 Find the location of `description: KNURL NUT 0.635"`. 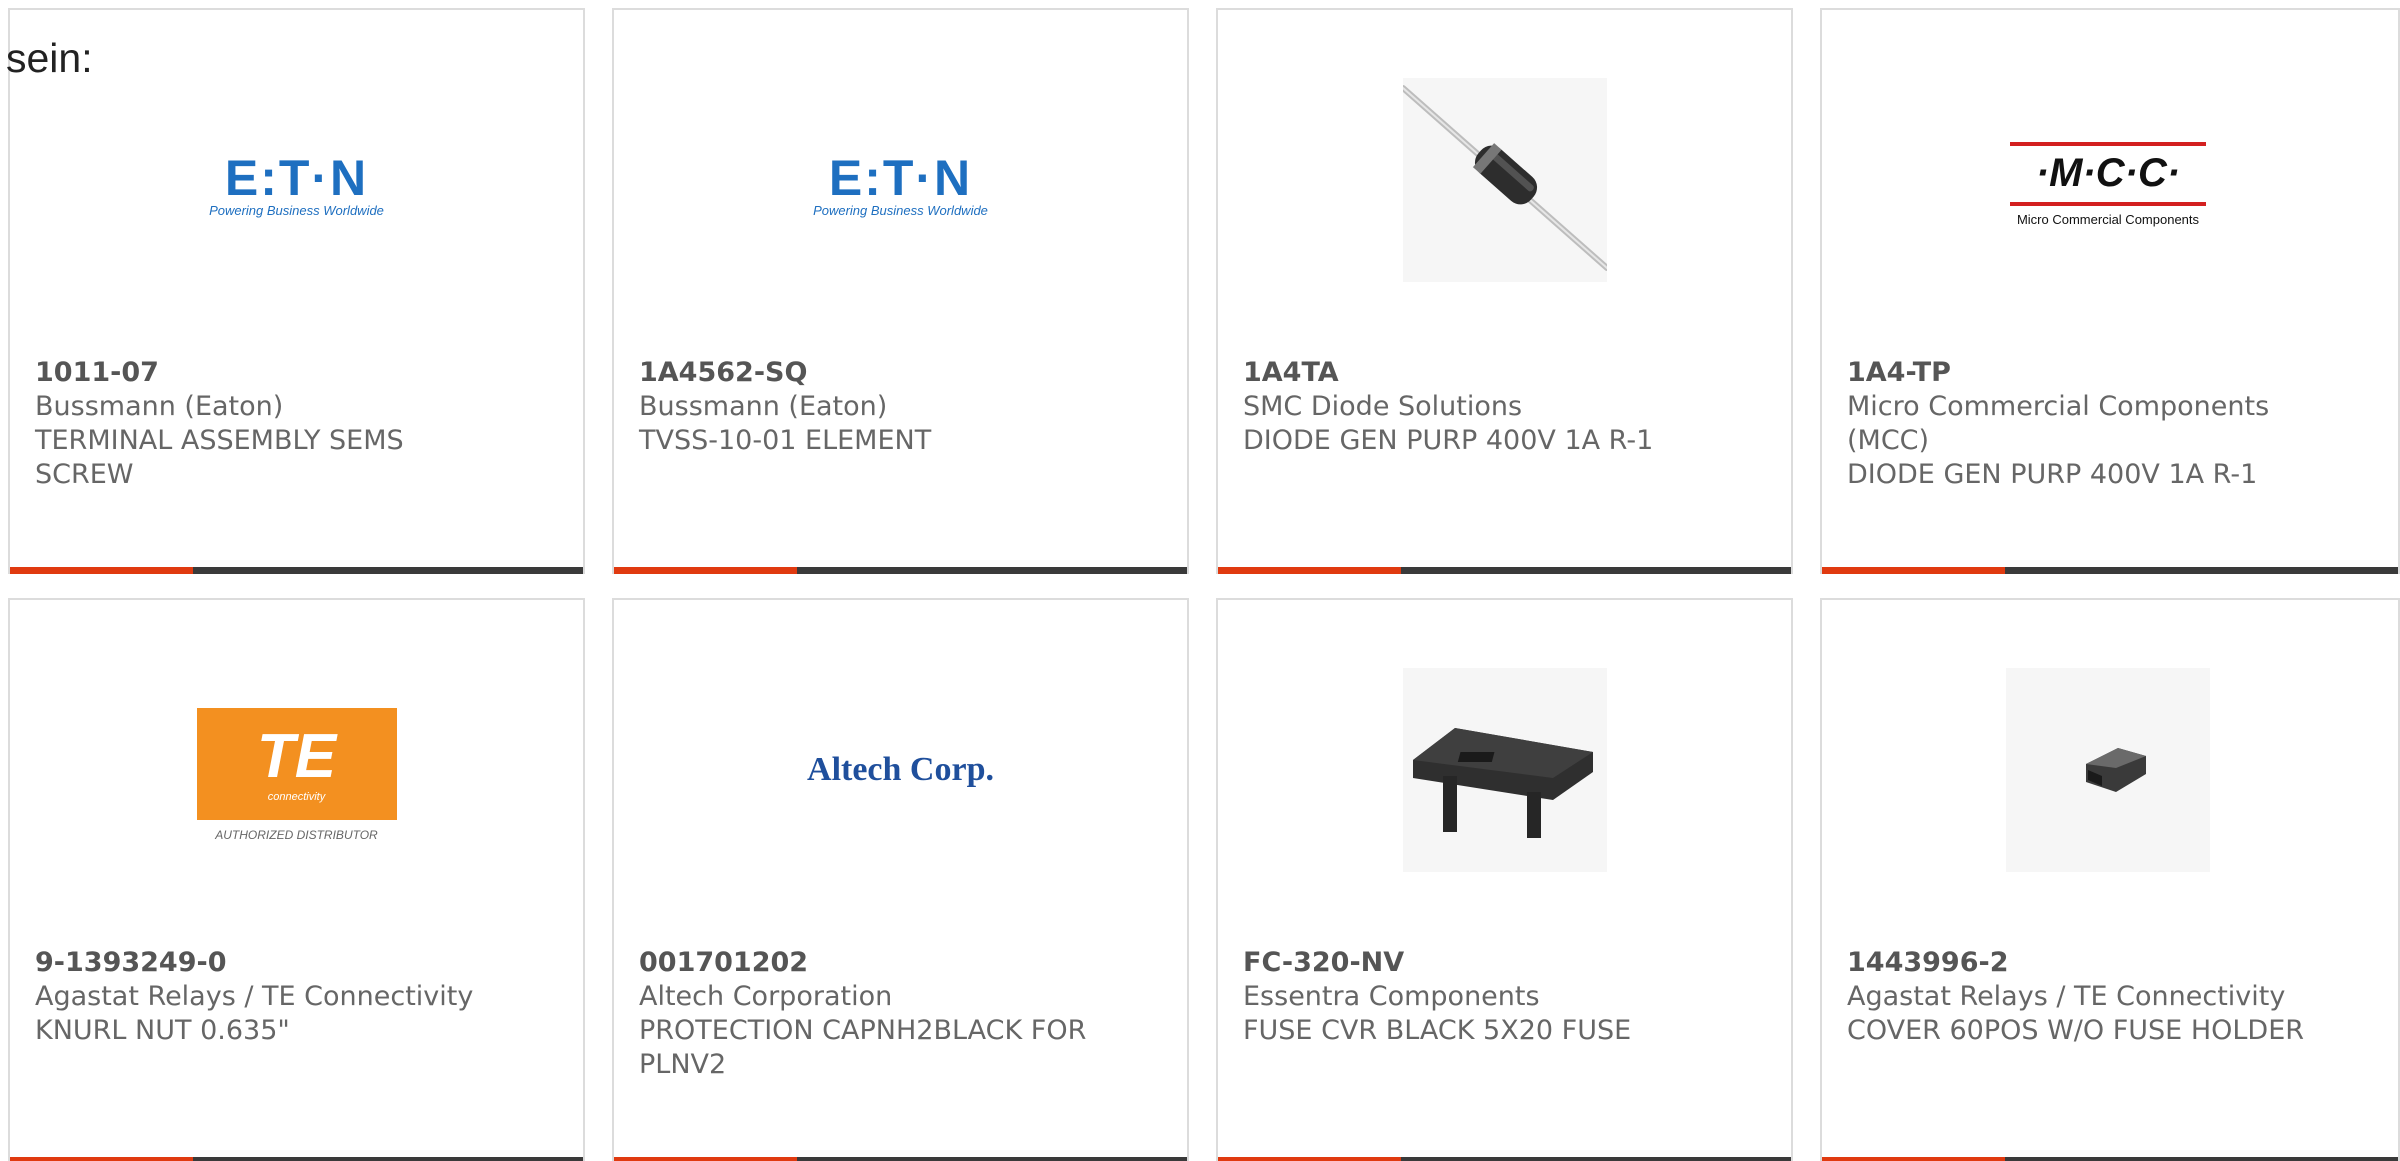

description: KNURL NUT 0.635" is located at coordinates (162, 1030).